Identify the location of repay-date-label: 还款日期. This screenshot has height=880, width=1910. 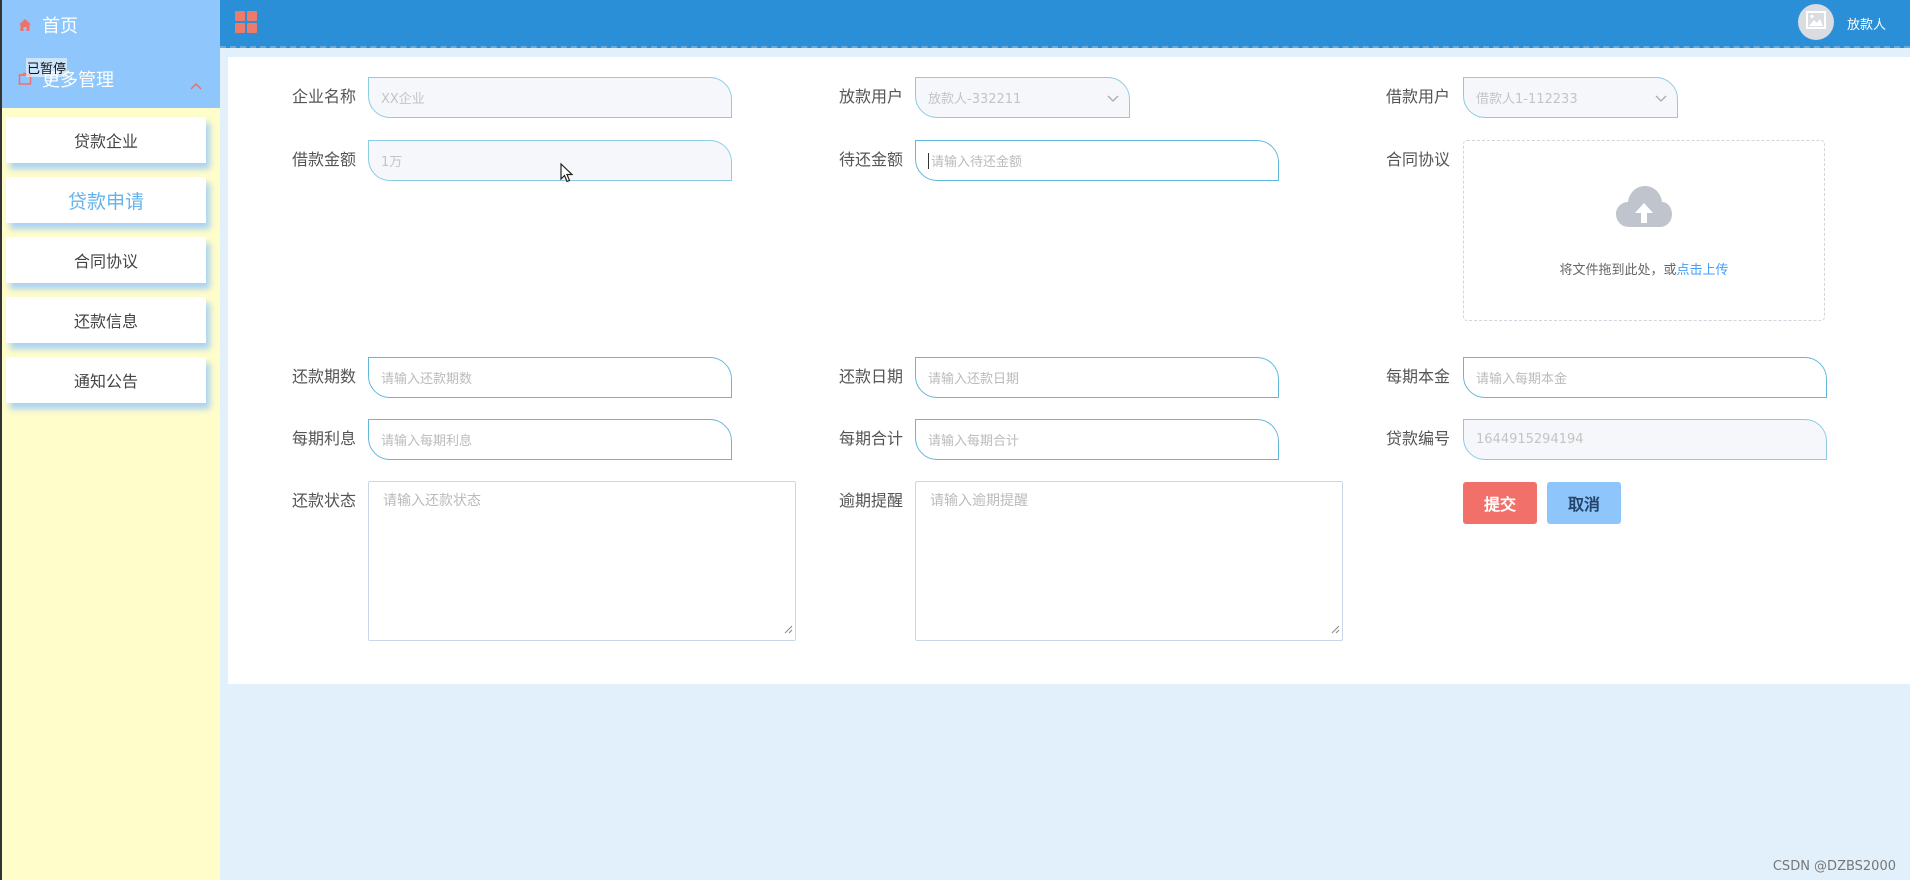
(871, 376).